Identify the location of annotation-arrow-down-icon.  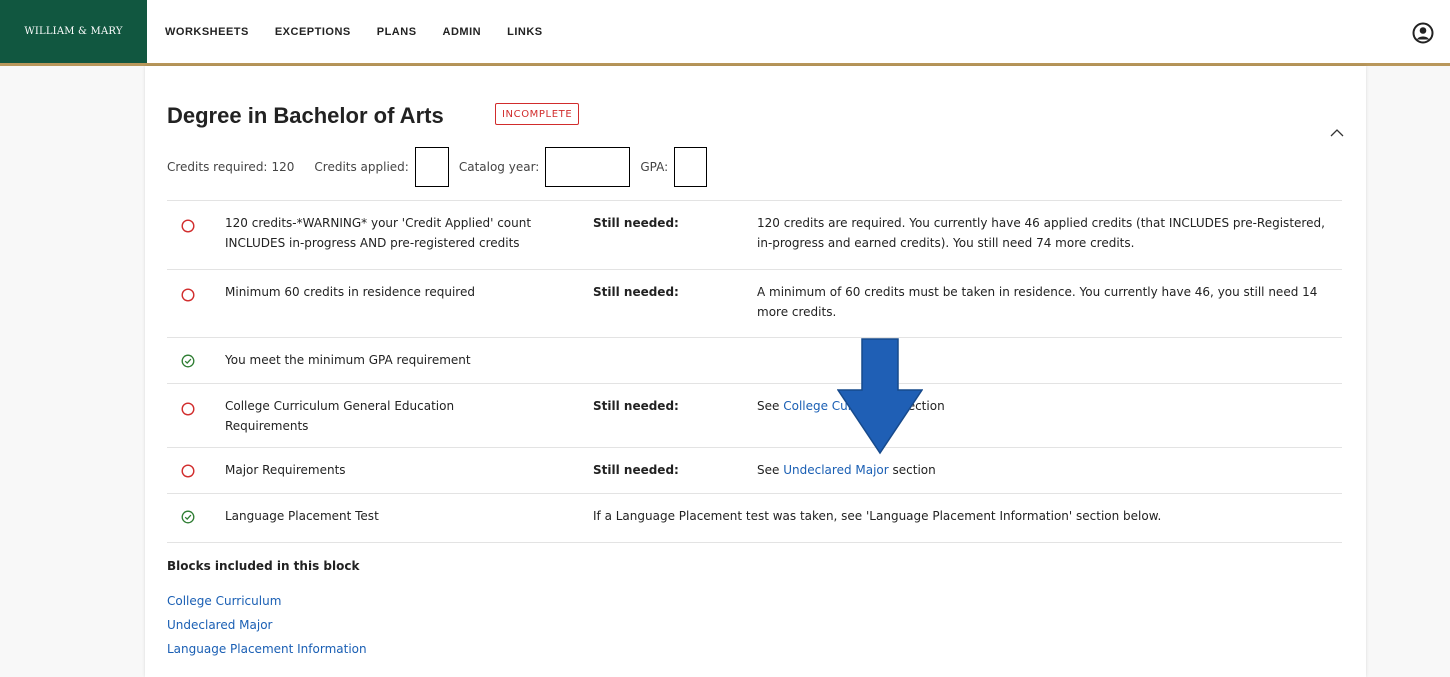
(880, 396).